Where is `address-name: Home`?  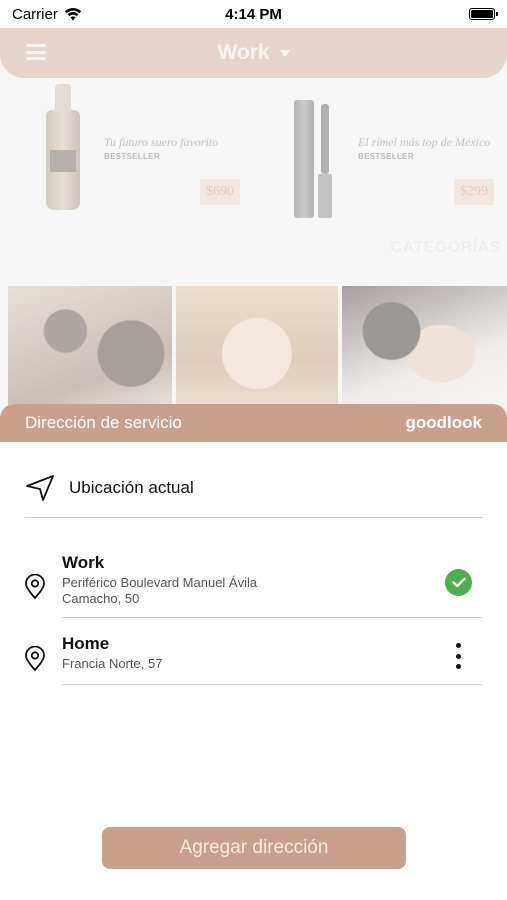
address-name: Home is located at coordinates (86, 643).